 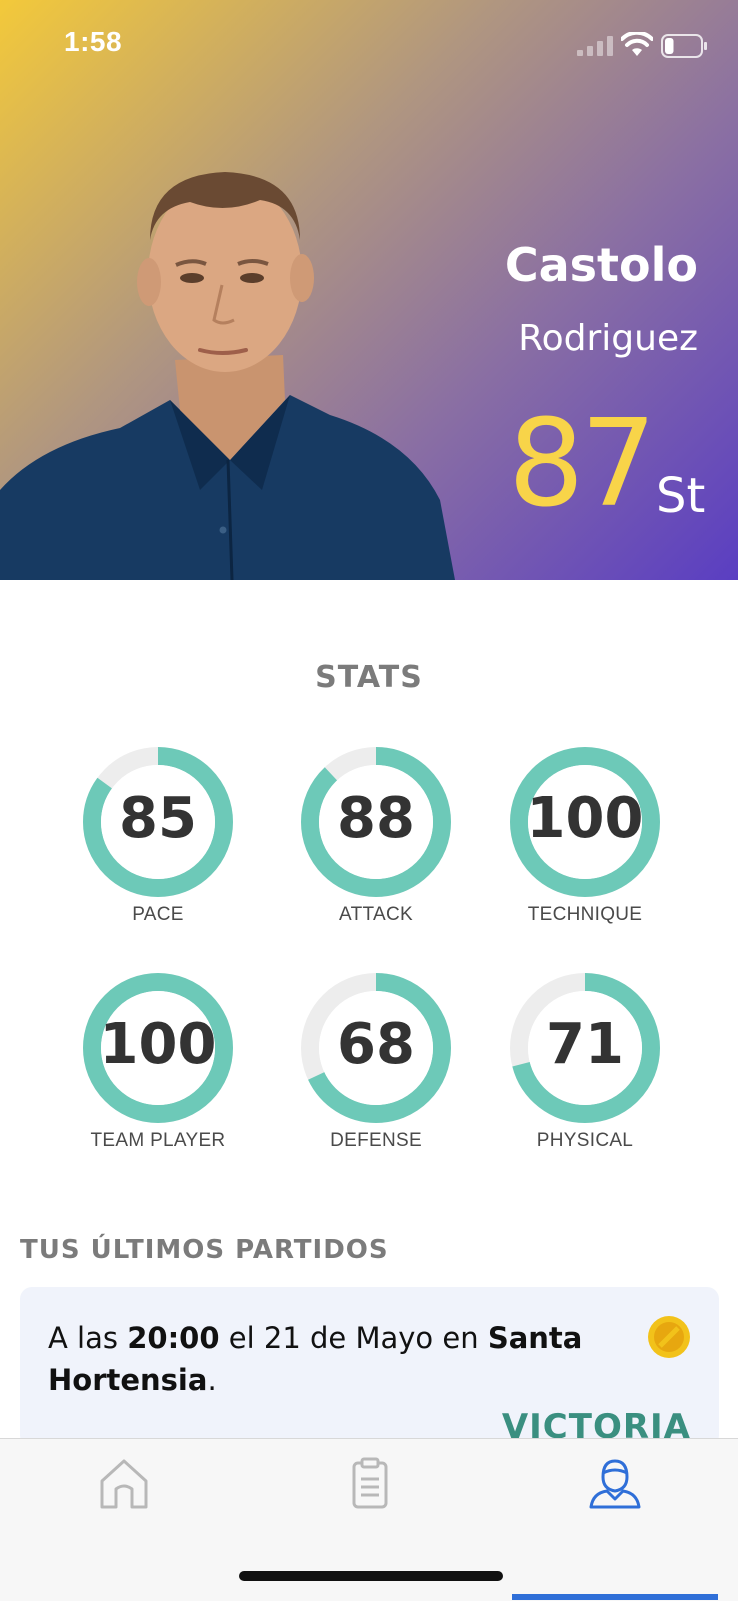 I want to click on stat-label: DEFENSE, so click(x=376, y=1140).